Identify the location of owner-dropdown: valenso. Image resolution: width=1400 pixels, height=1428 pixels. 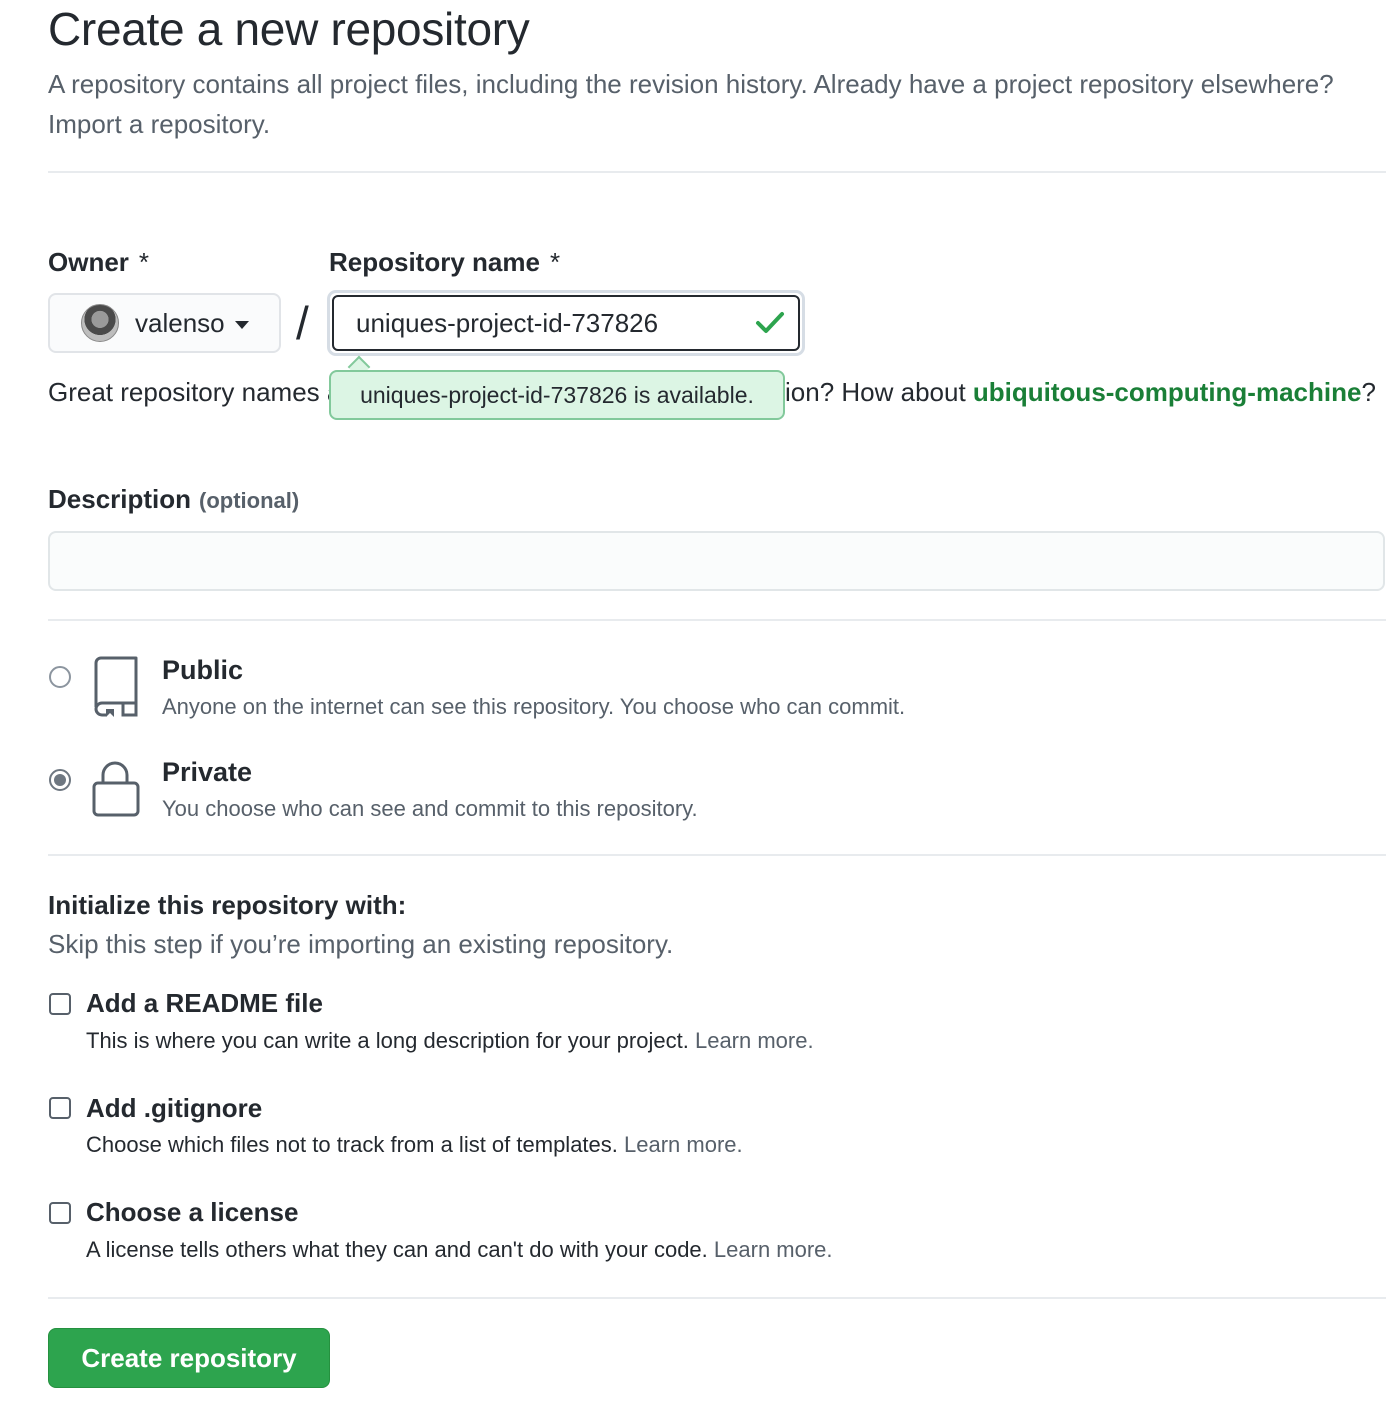
(164, 323).